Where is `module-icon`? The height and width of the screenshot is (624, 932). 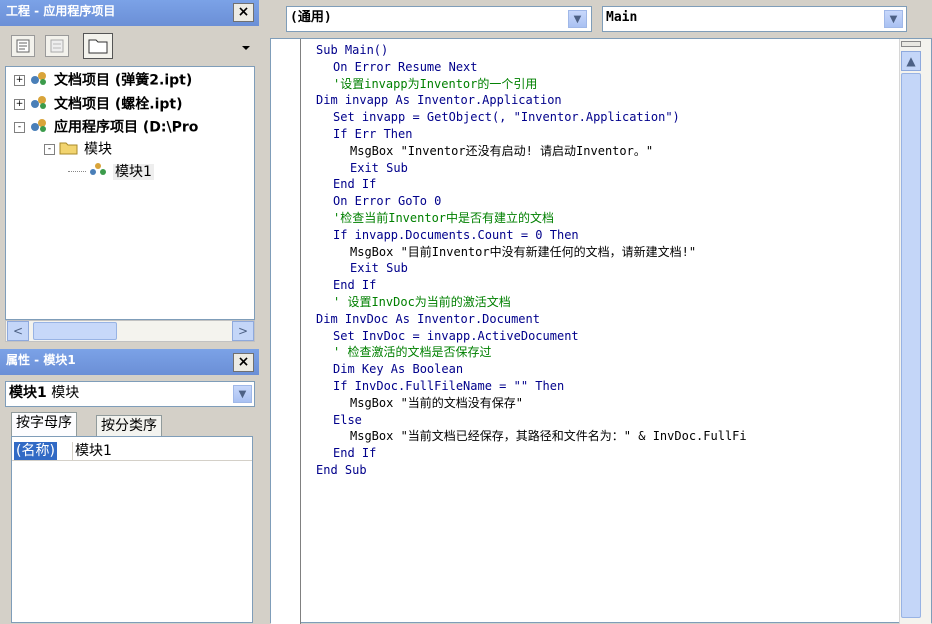 module-icon is located at coordinates (98, 171).